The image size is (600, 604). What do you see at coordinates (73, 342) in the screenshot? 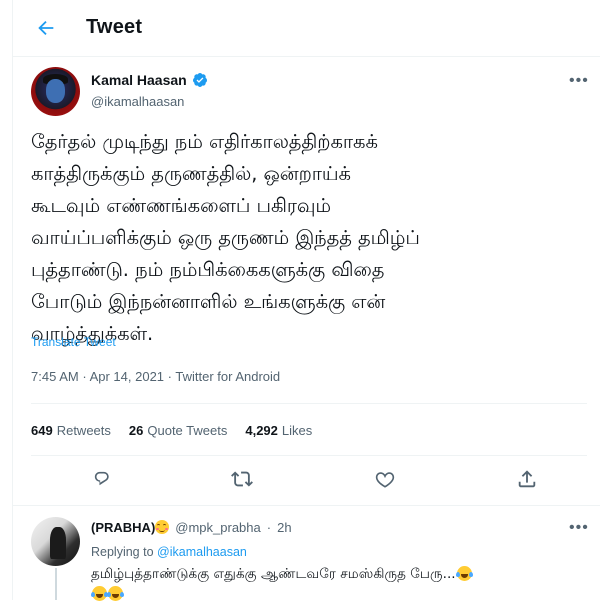
I see `translate-tweet-link: Translate Tweet` at bounding box center [73, 342].